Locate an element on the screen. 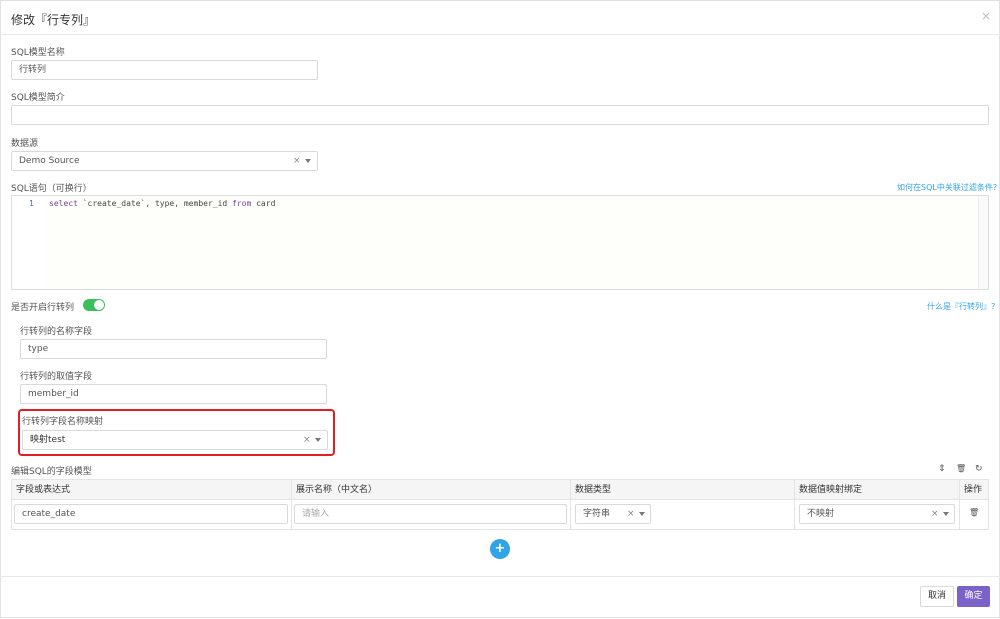 The height and width of the screenshot is (619, 1000). sql-text: `create_date`, type, member_id is located at coordinates (155, 203).